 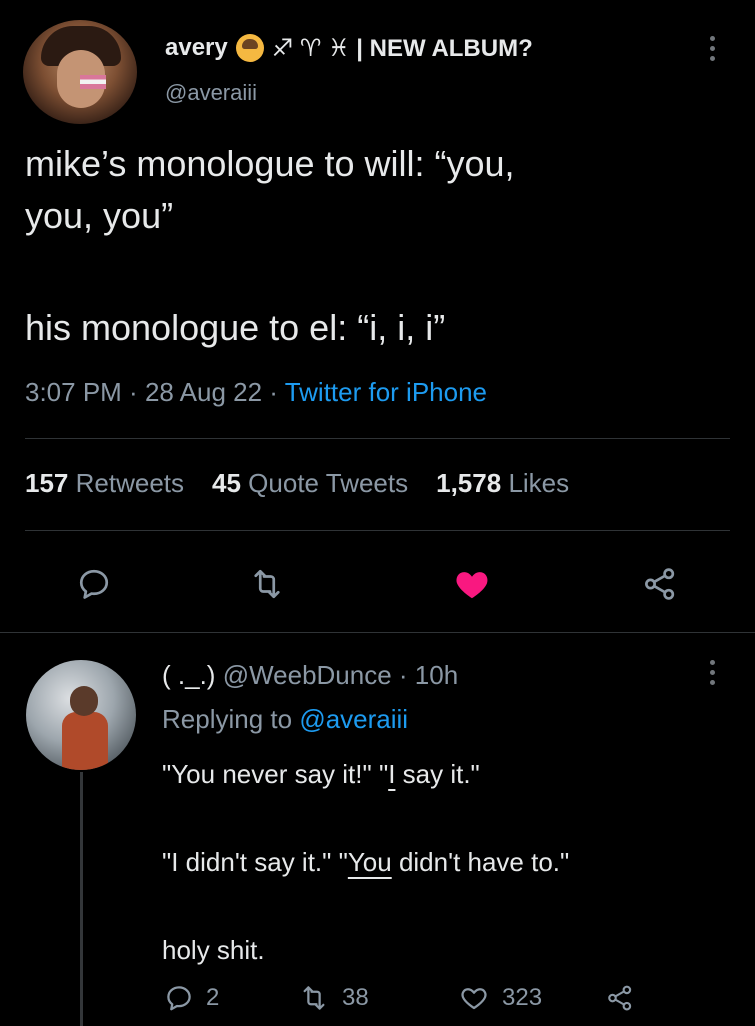 I want to click on author-name-row: avery ♐ ♈ ♓ | NEW ALBUM?, so click(x=349, y=48).